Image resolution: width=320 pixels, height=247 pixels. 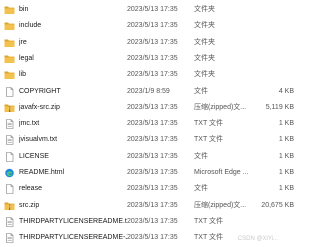 I want to click on file-name: jmc.txt, so click(x=29, y=124).